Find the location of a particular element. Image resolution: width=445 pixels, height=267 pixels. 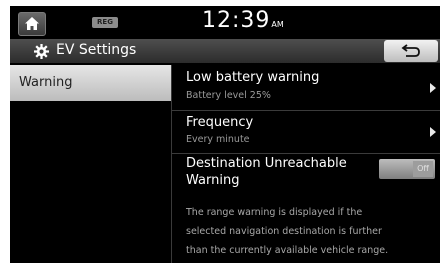

frequency-row: Frequency Every minute is located at coordinates (306, 132).